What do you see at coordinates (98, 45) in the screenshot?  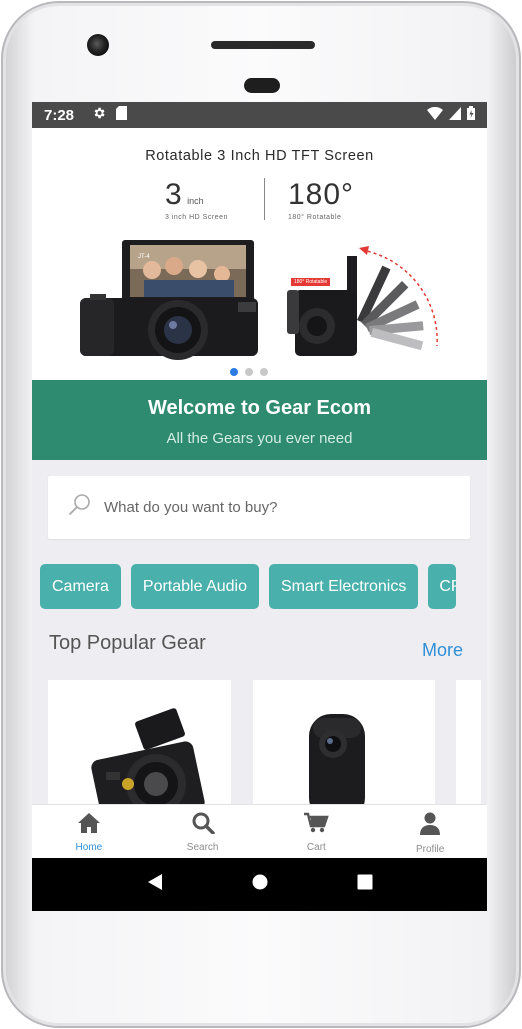 I see `front-camera` at bounding box center [98, 45].